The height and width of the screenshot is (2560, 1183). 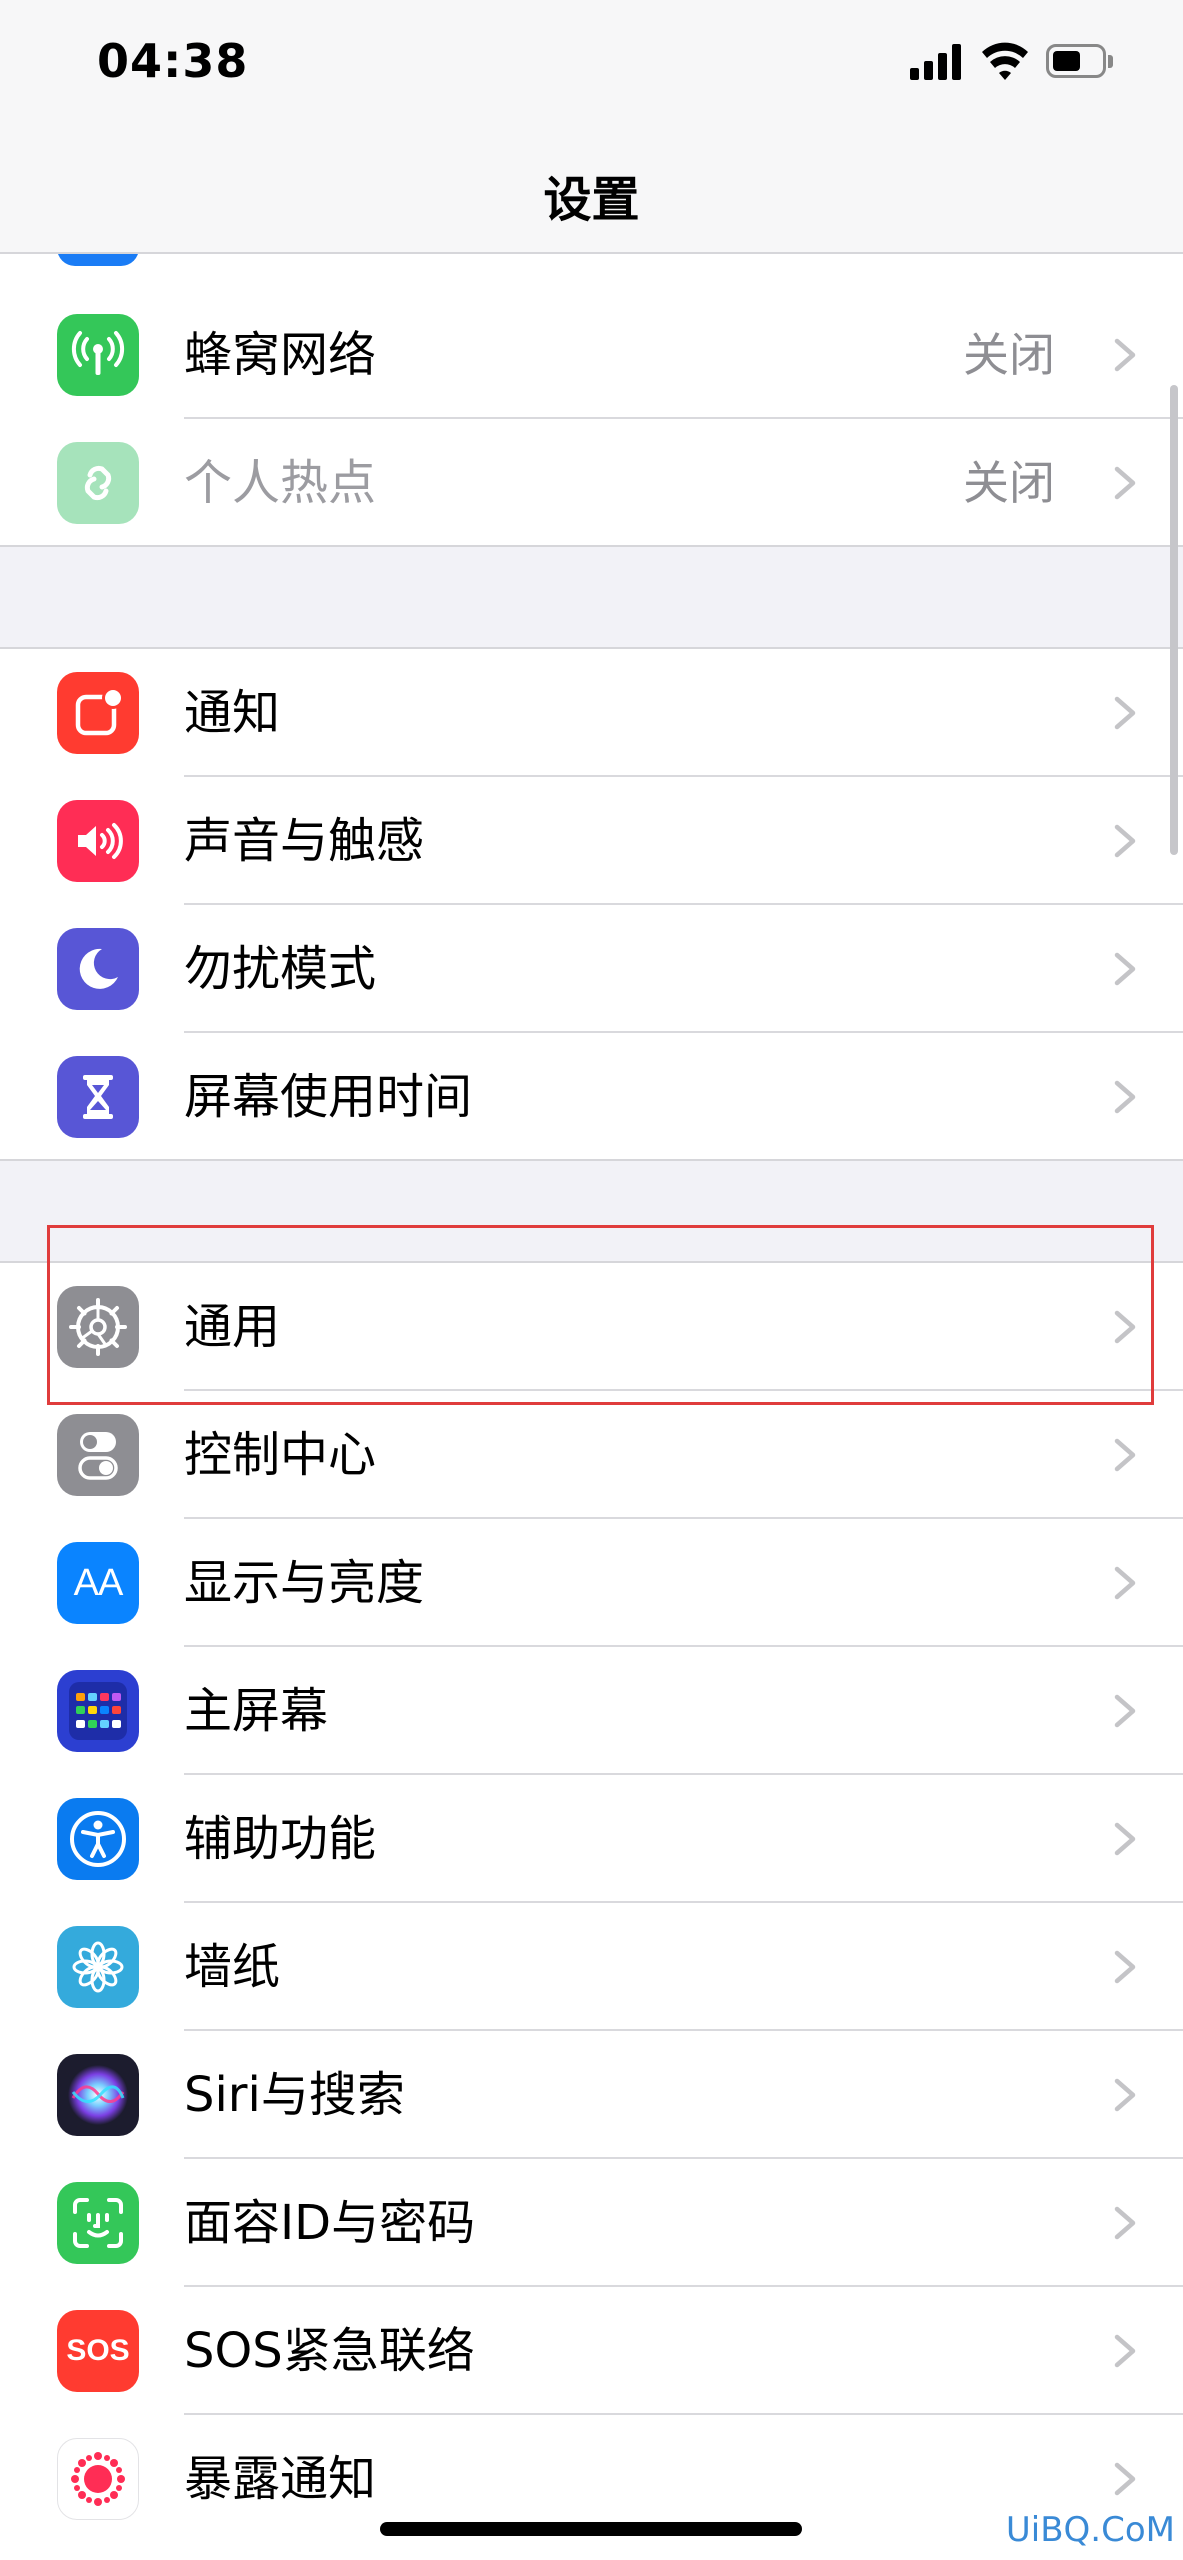 What do you see at coordinates (591, 1327) in the screenshot?
I see `row-general: 通用` at bounding box center [591, 1327].